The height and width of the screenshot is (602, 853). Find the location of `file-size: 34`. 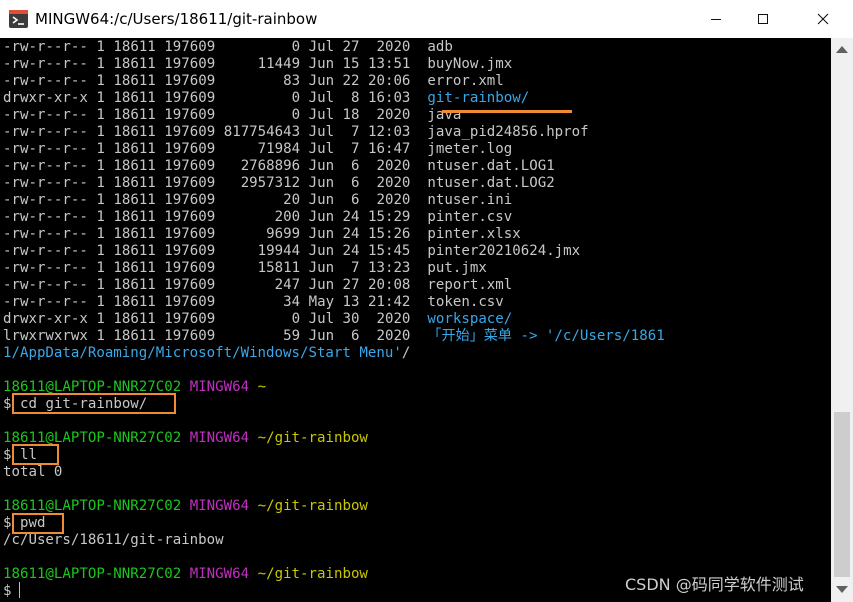

file-size: 34 is located at coordinates (292, 302).